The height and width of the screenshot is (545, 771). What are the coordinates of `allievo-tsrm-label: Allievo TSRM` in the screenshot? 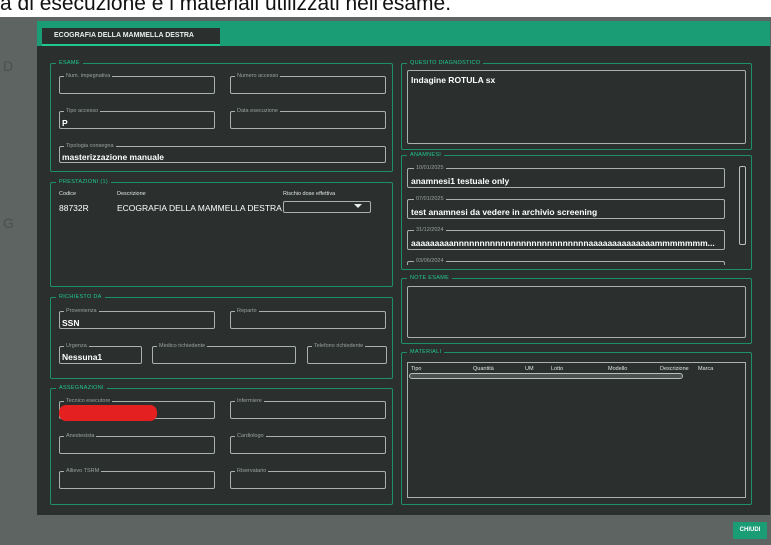 It's located at (83, 471).